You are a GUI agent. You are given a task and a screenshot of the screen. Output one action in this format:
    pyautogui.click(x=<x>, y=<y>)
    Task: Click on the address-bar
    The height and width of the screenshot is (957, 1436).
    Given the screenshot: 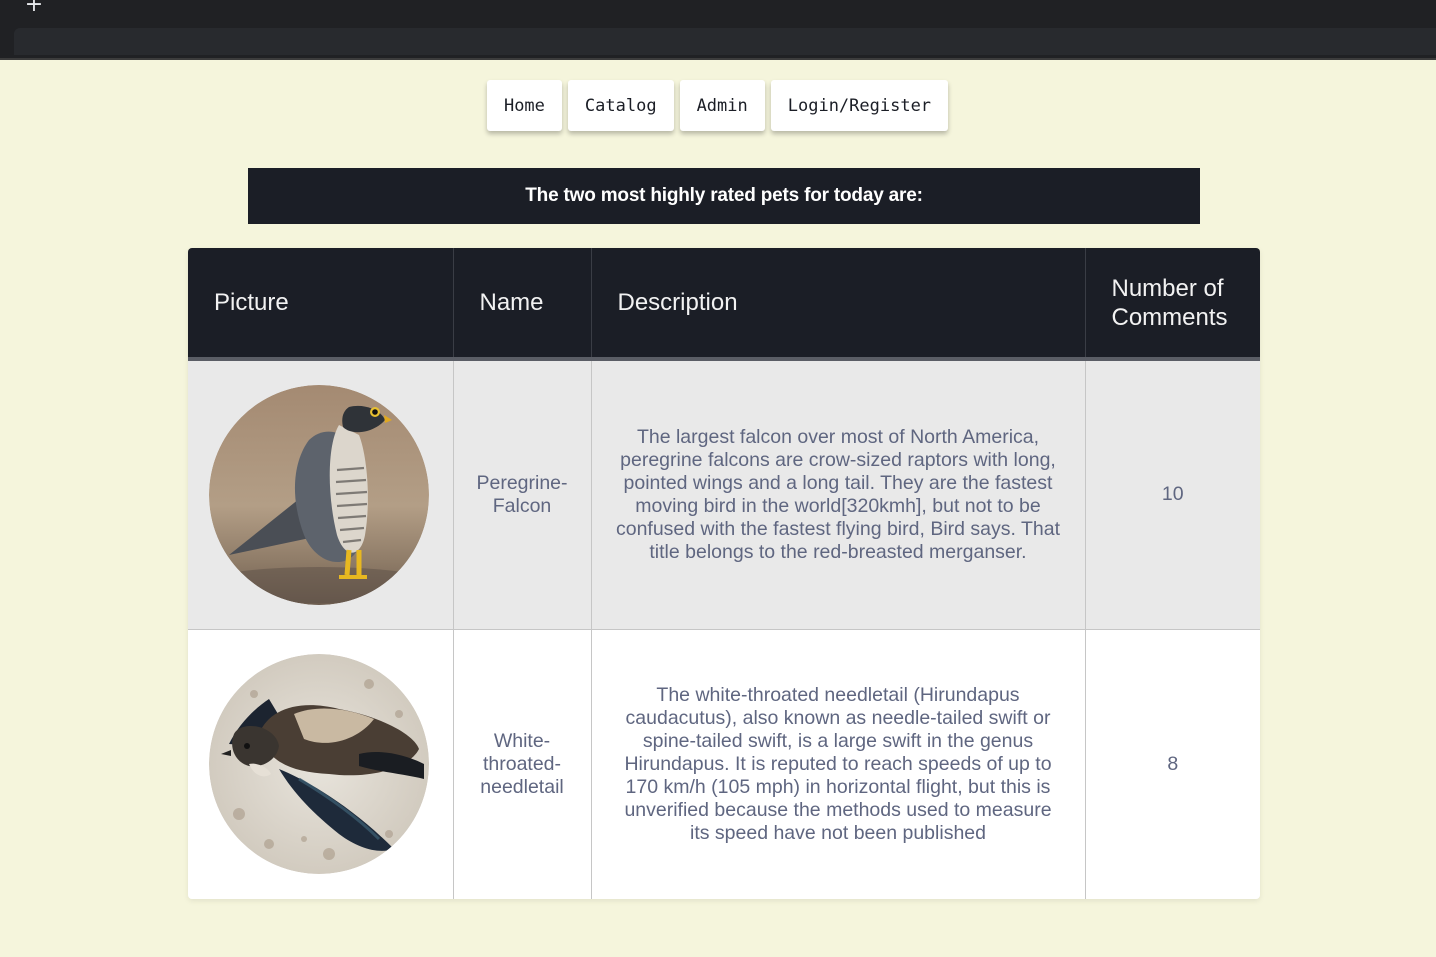 What is the action you would take?
    pyautogui.click(x=725, y=41)
    